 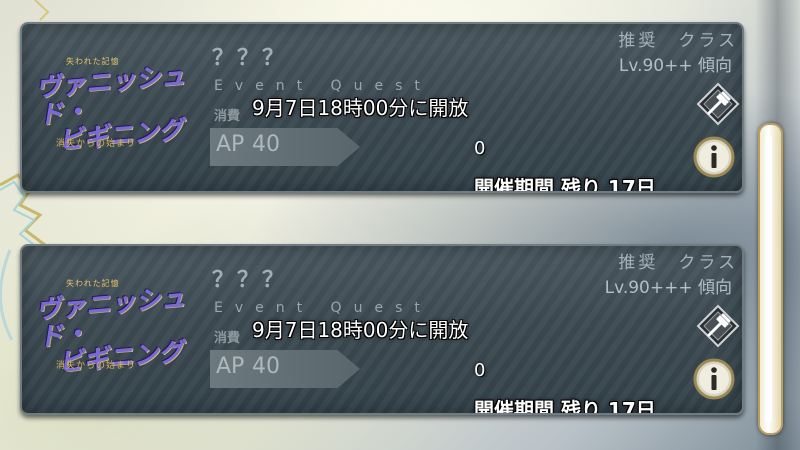 What do you see at coordinates (668, 288) in the screenshot?
I see `recommended-level: Lv.90+++ 傾向` at bounding box center [668, 288].